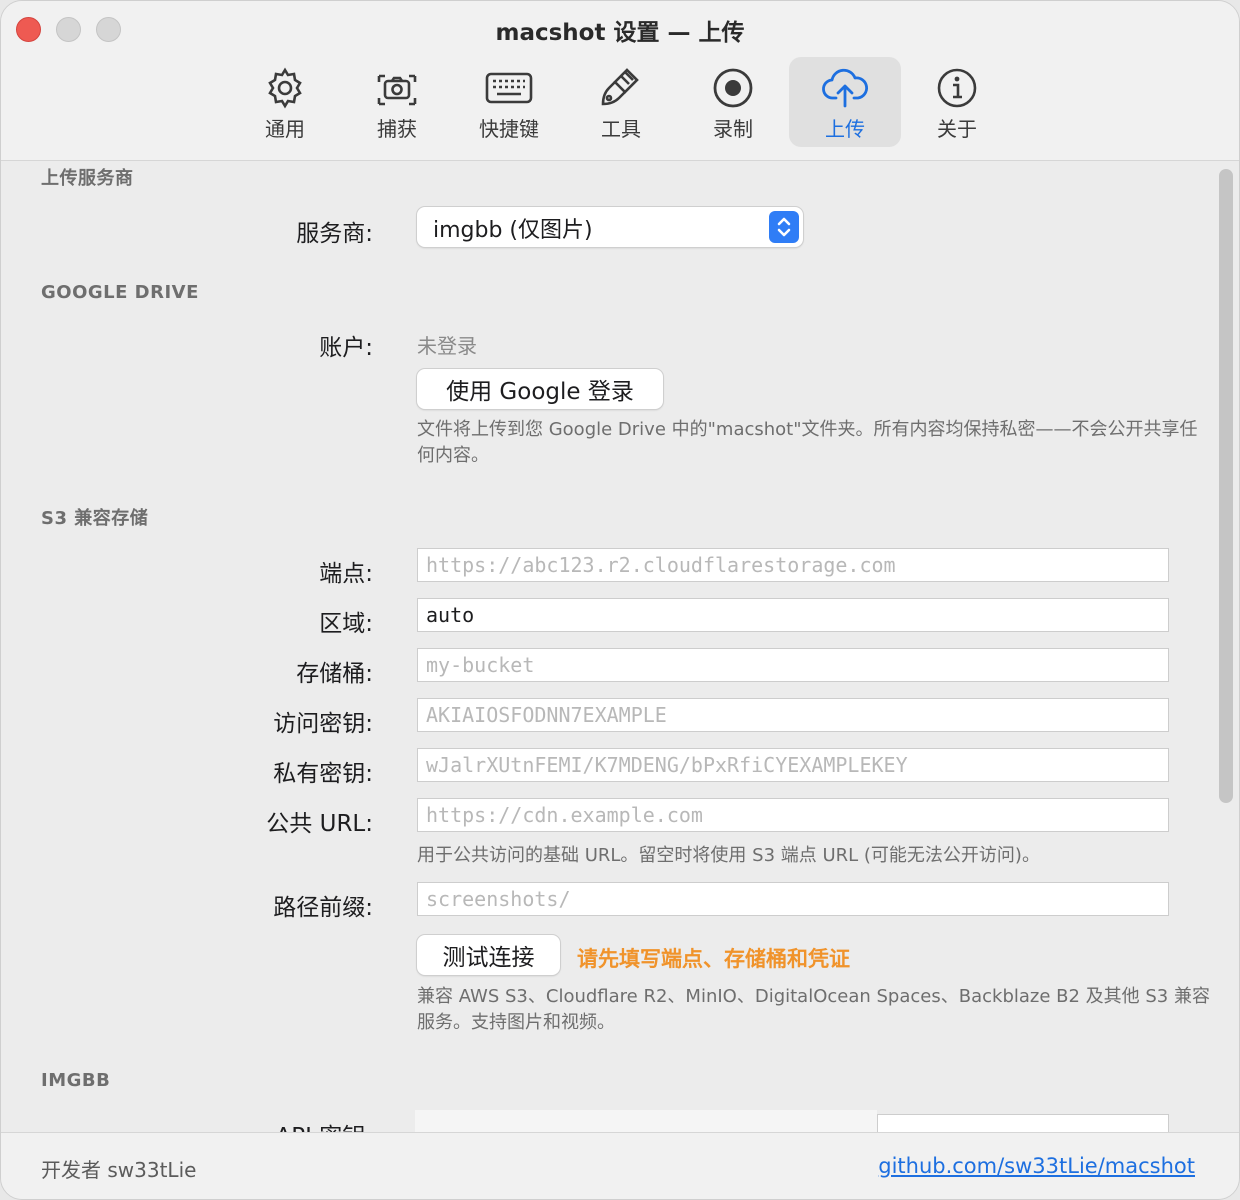  Describe the element at coordinates (323, 774) in the screenshot. I see `secret-key-label: 私有密钥:` at that location.